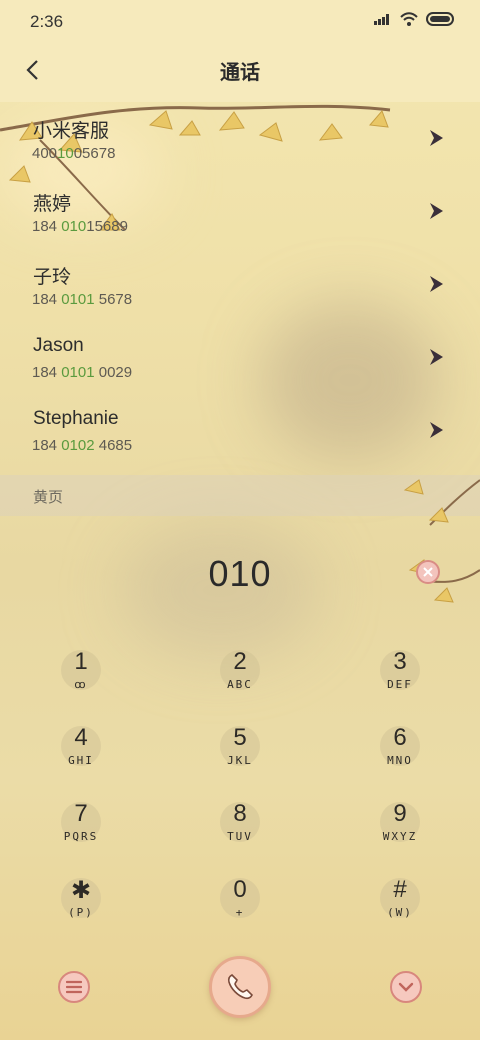  I want to click on close-icon, so click(428, 572).